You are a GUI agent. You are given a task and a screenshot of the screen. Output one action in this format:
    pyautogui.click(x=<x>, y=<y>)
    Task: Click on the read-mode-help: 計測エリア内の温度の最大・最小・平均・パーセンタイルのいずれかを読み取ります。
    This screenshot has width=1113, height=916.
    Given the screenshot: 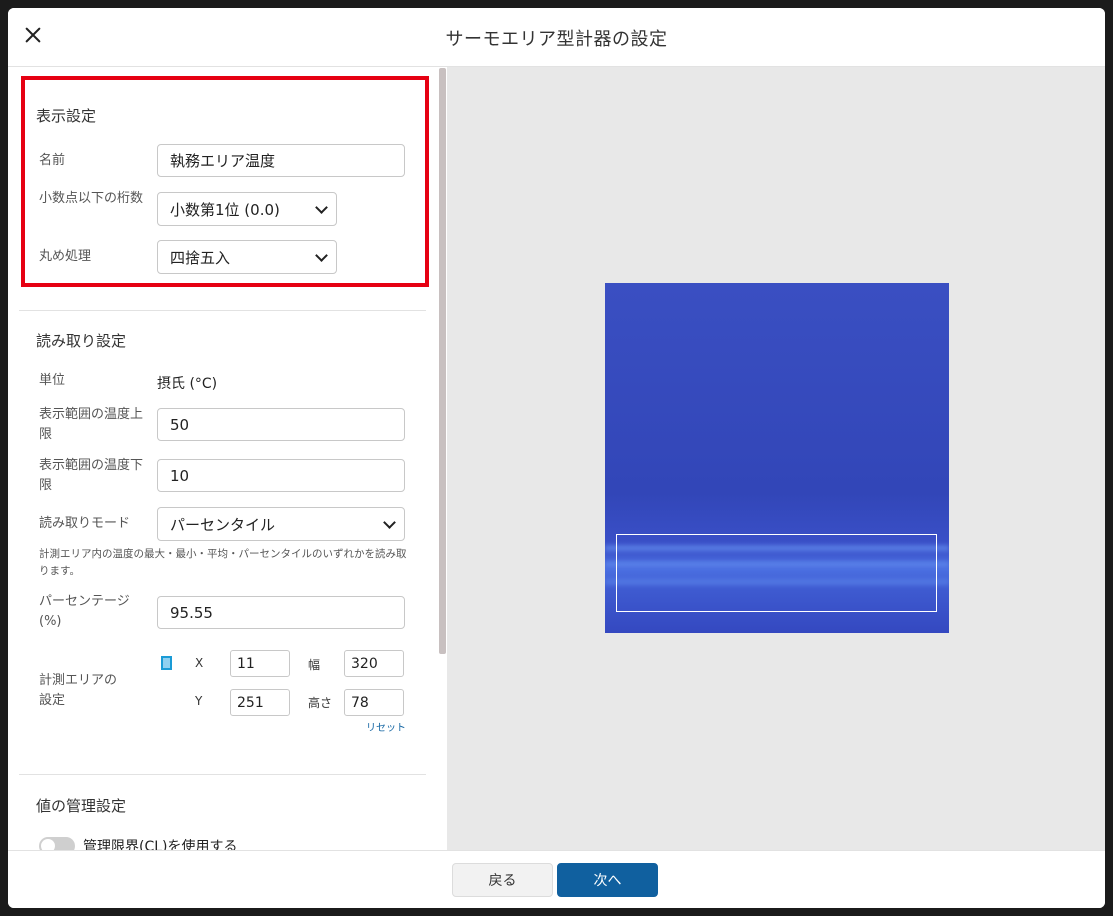 What is the action you would take?
    pyautogui.click(x=223, y=562)
    